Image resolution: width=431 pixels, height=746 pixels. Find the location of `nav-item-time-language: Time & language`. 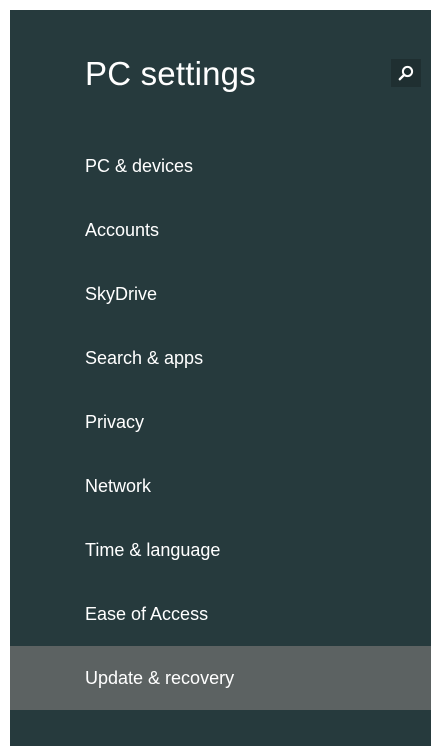

nav-item-time-language: Time & language is located at coordinates (220, 550).